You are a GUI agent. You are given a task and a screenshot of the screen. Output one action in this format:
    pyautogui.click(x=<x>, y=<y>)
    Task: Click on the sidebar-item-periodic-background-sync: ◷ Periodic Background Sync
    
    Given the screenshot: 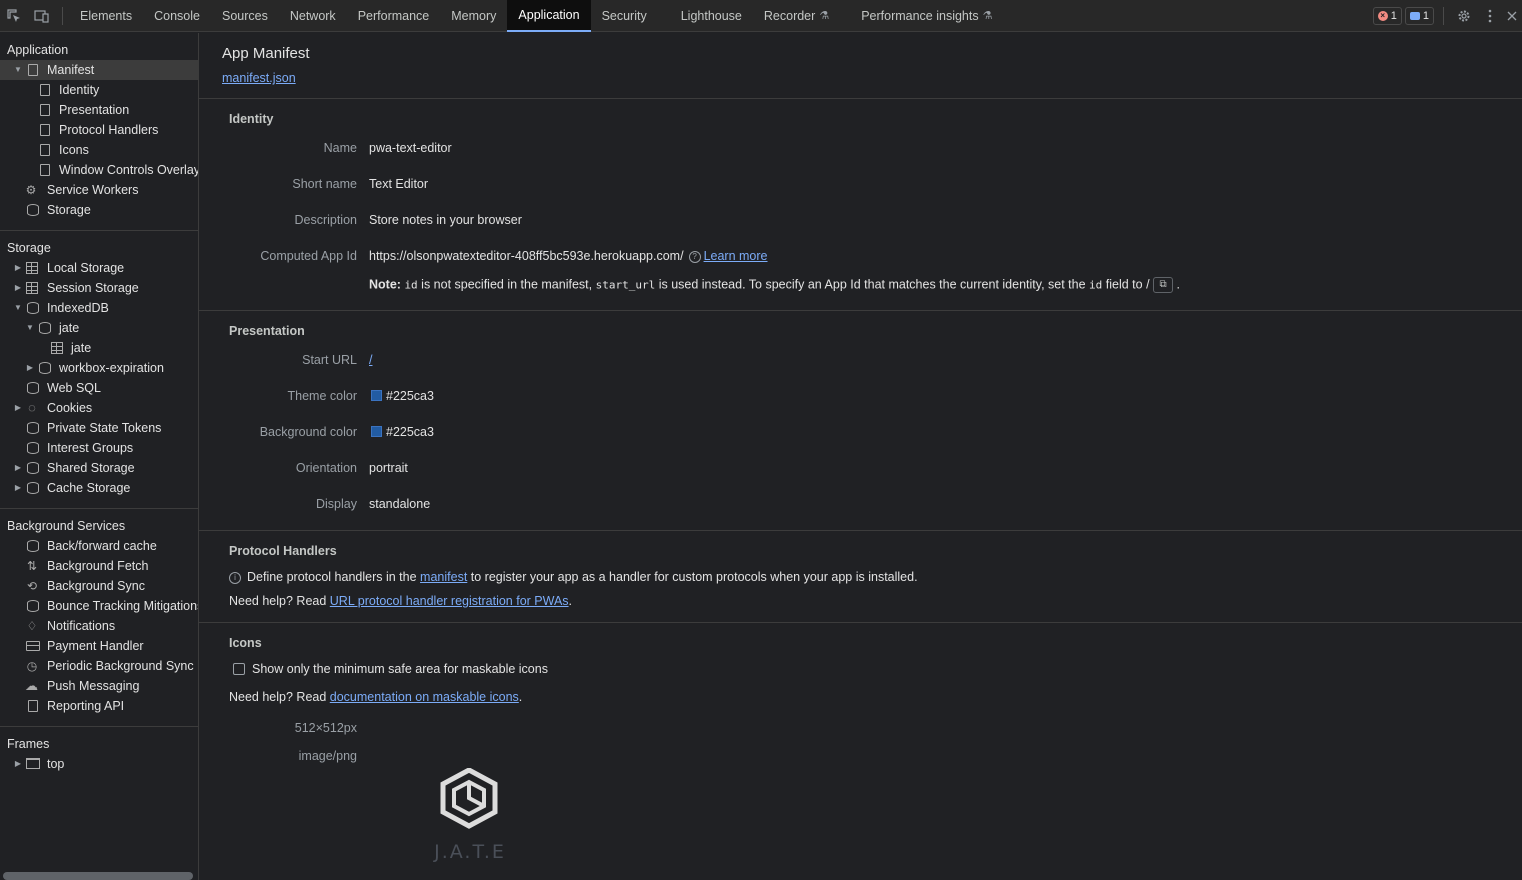 What is the action you would take?
    pyautogui.click(x=99, y=666)
    